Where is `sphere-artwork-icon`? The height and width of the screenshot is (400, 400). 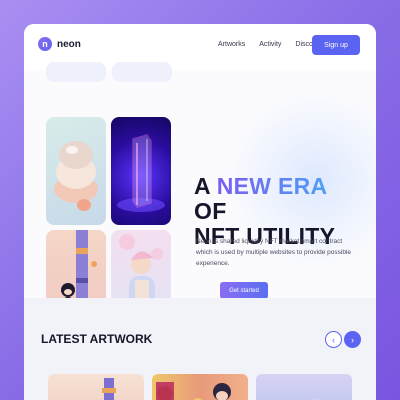
sphere-artwork-icon is located at coordinates (76, 176).